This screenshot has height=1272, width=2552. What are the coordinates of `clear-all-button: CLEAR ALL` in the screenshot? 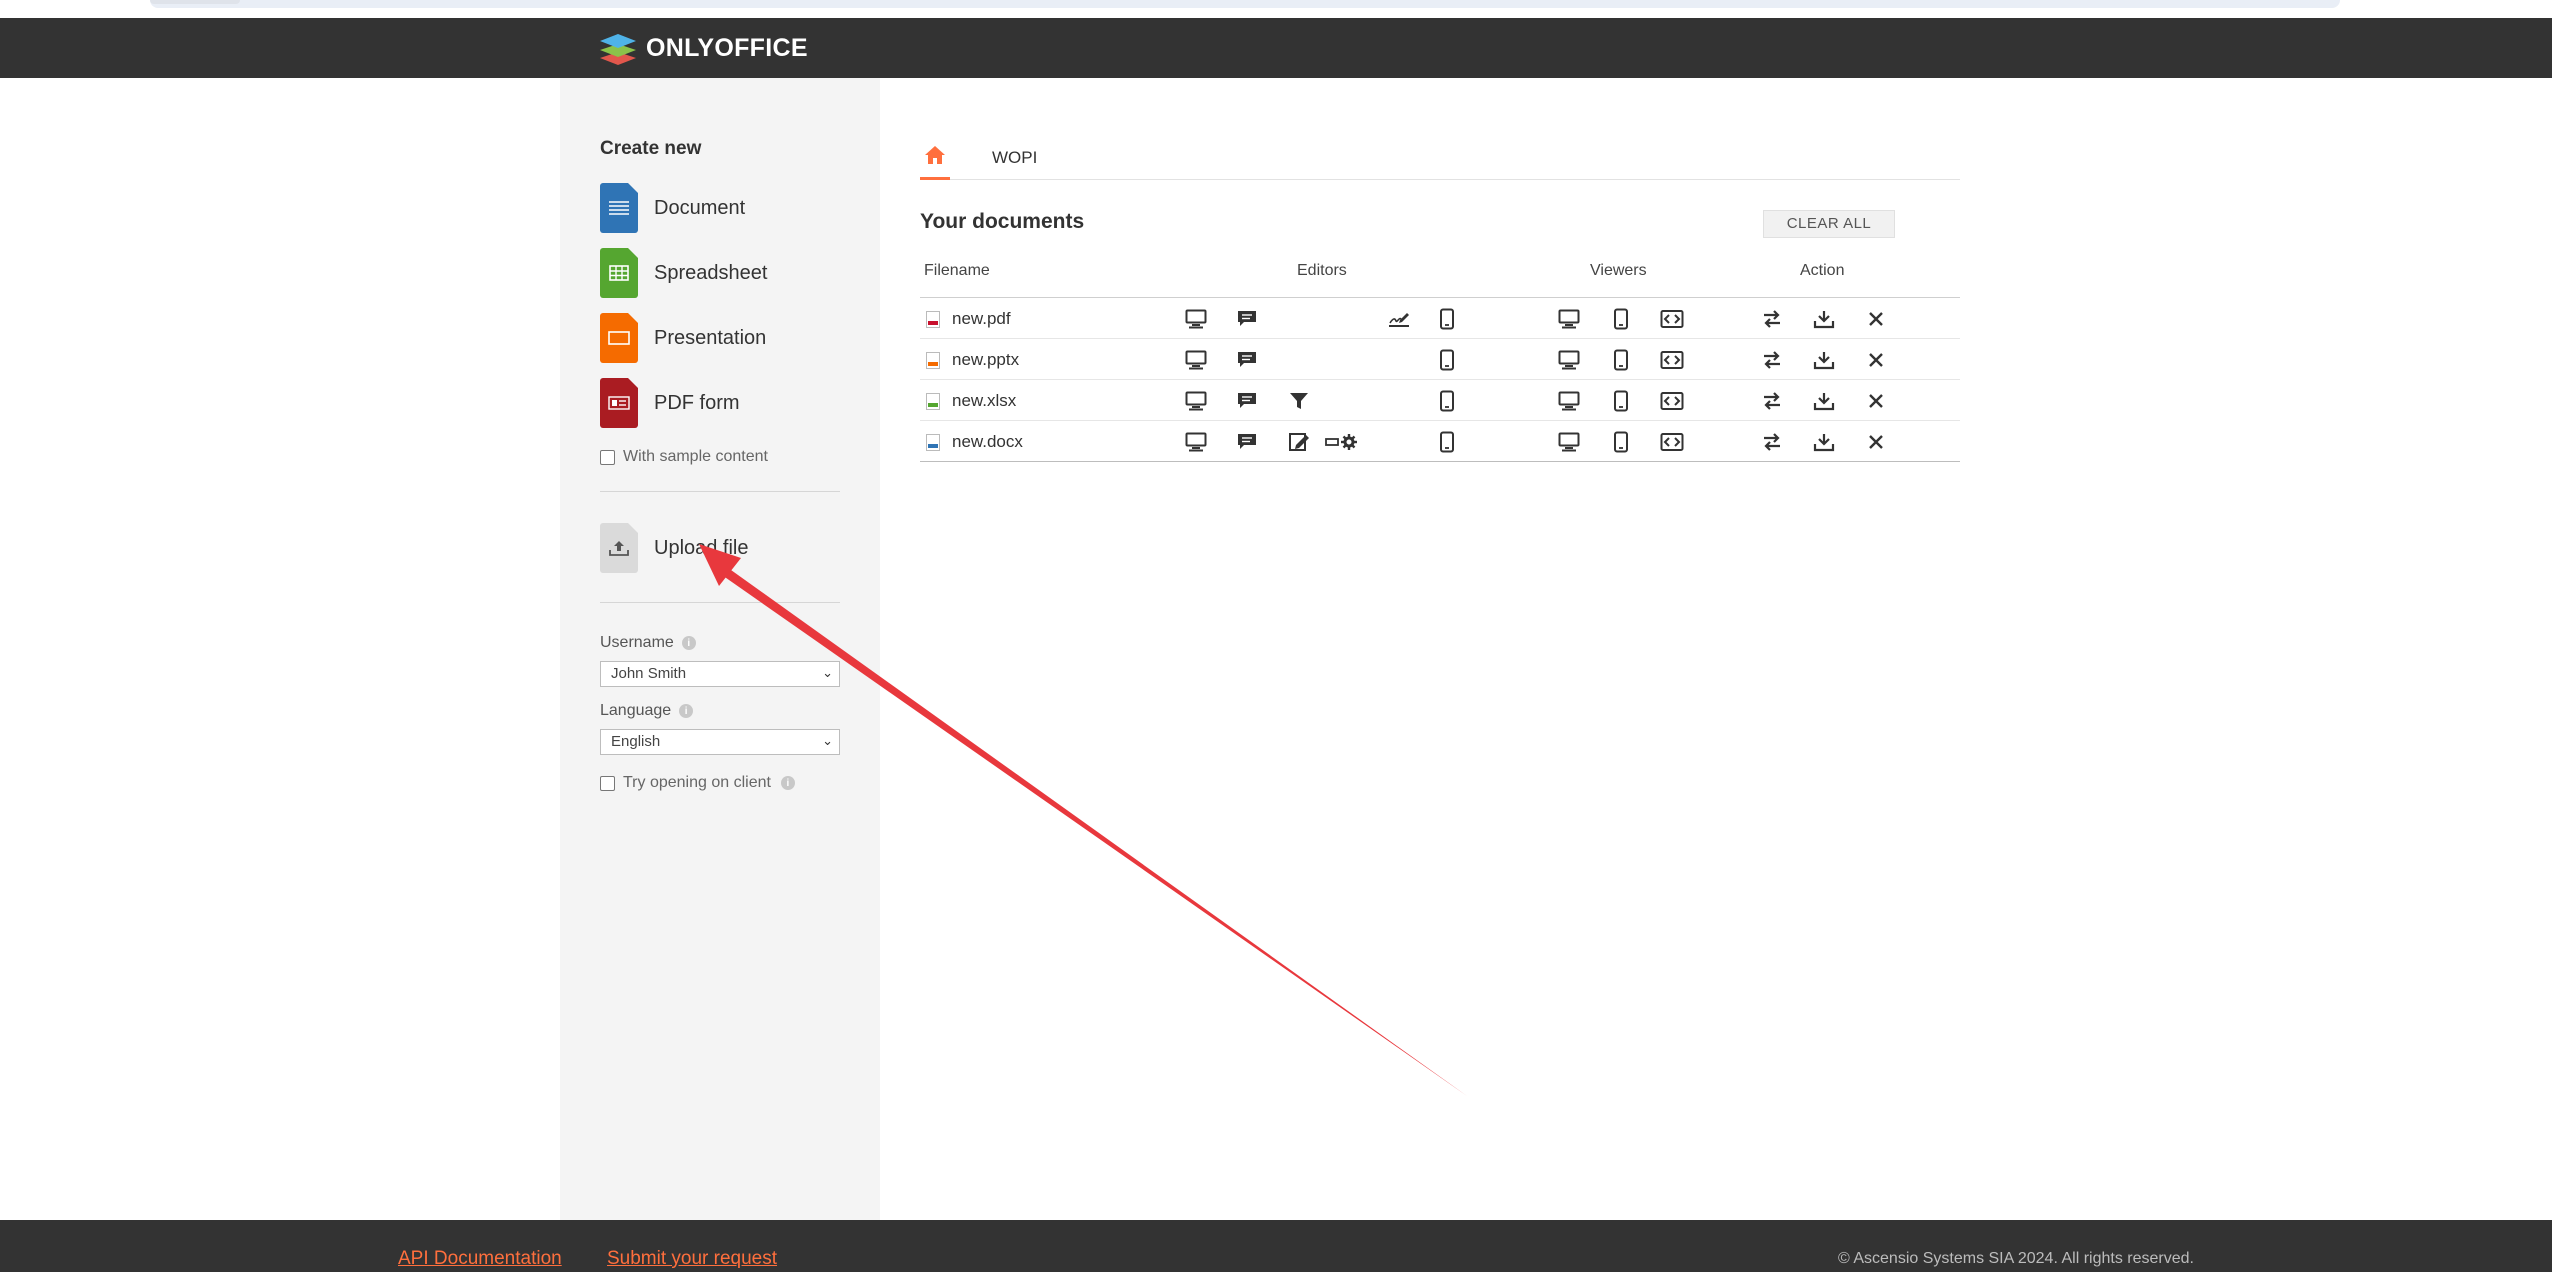 It's located at (1829, 224).